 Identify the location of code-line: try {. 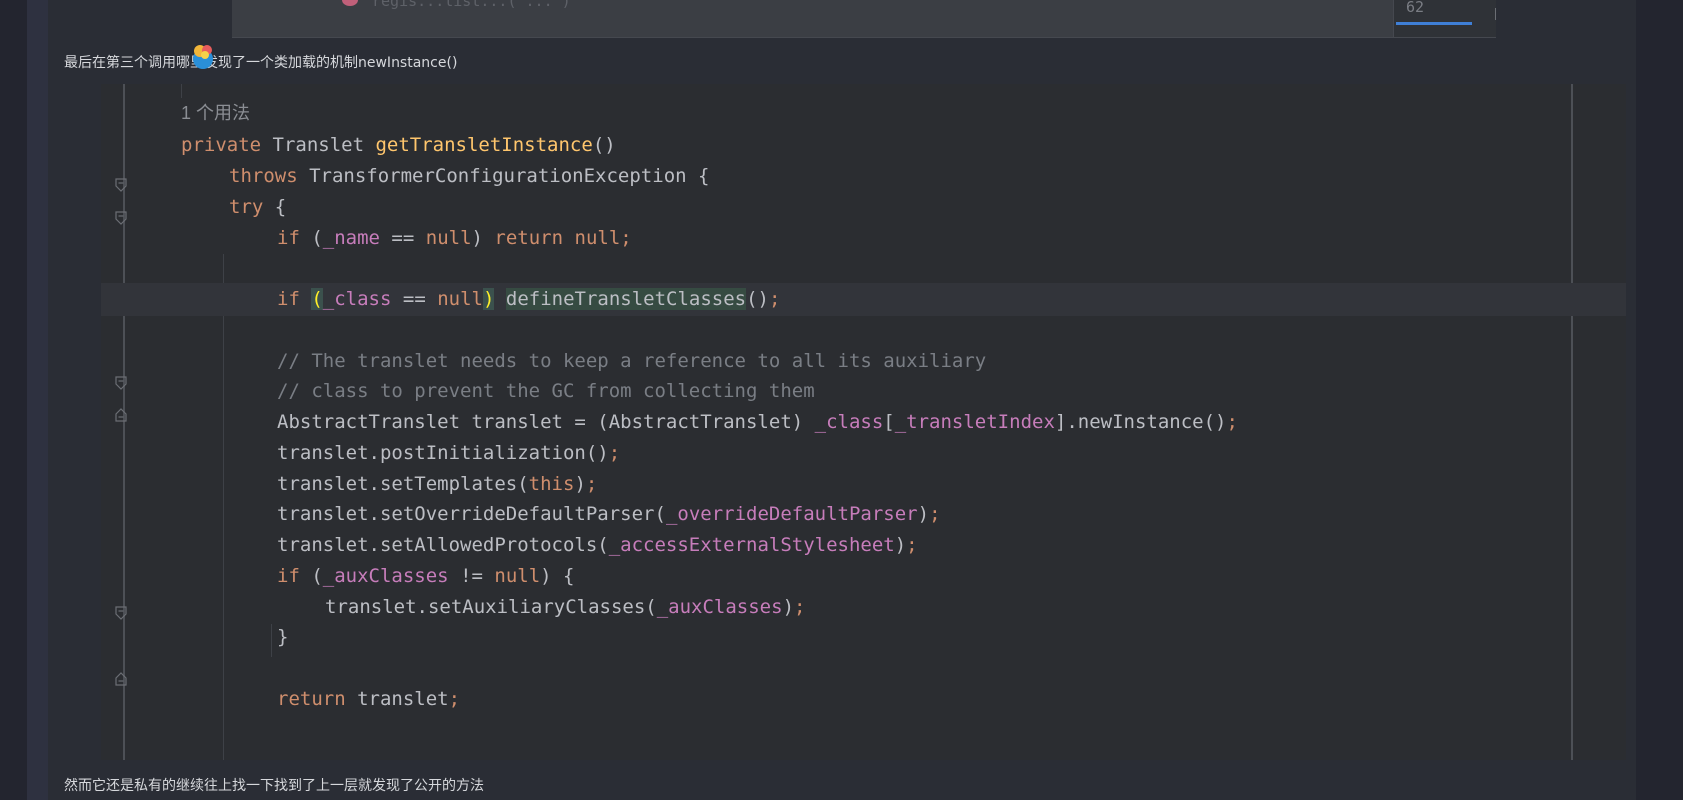
(863, 207).